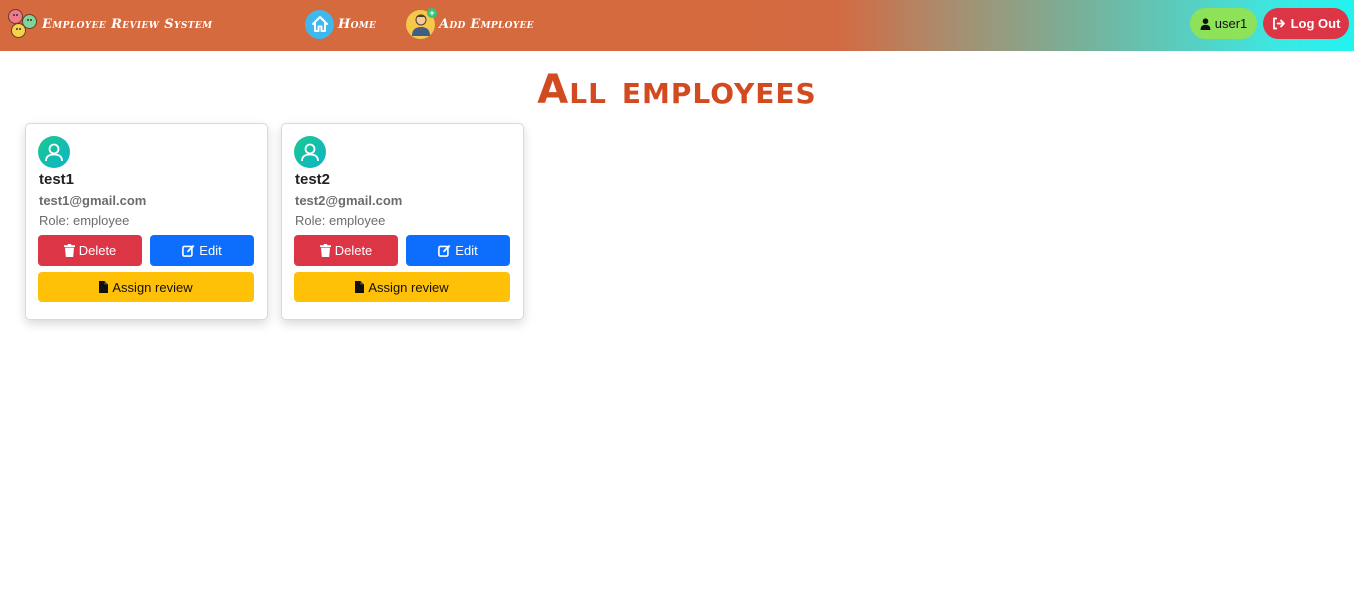 The width and height of the screenshot is (1354, 607). Describe the element at coordinates (24, 24) in the screenshot. I see `emoji-faces-icon` at that location.